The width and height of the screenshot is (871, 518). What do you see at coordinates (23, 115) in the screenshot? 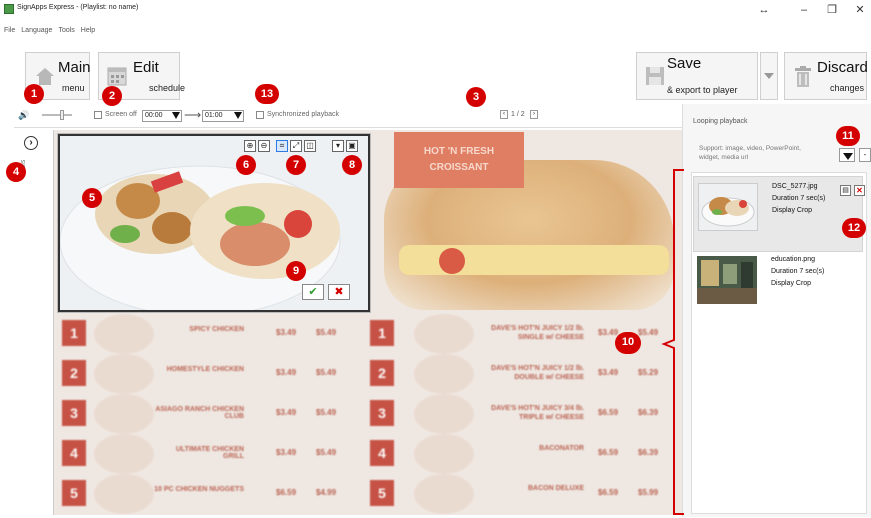
I see `volume-icon: 🔊` at bounding box center [23, 115].